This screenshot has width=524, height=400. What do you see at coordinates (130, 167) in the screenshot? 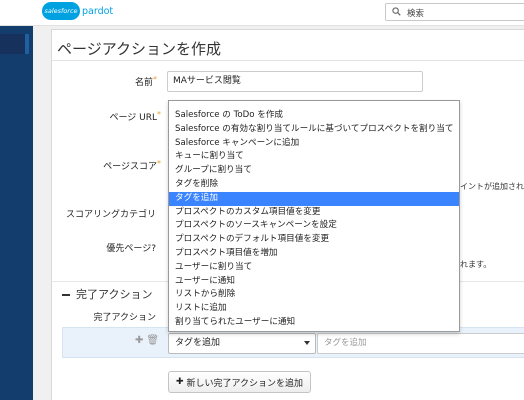
I see `page-score-label-text: ページスコア` at bounding box center [130, 167].